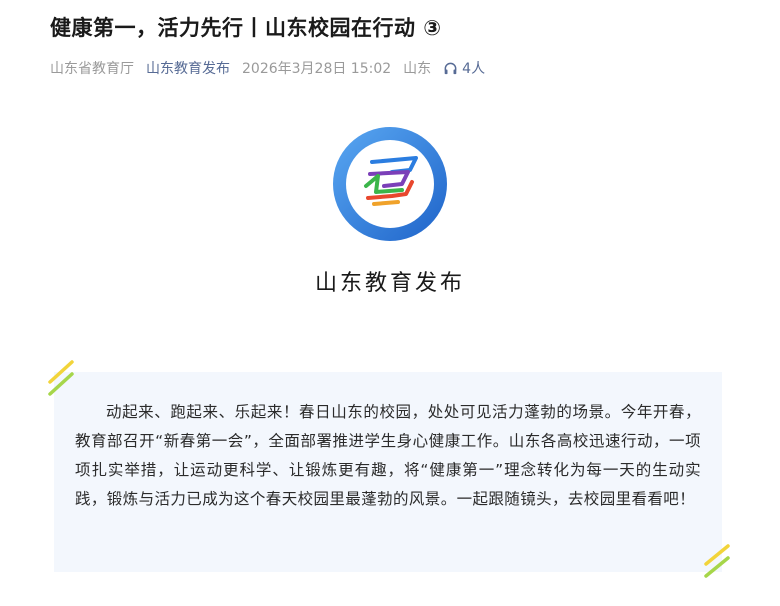 The width and height of the screenshot is (780, 606). What do you see at coordinates (61, 378) in the screenshot?
I see `corner-stripes-top-left` at bounding box center [61, 378].